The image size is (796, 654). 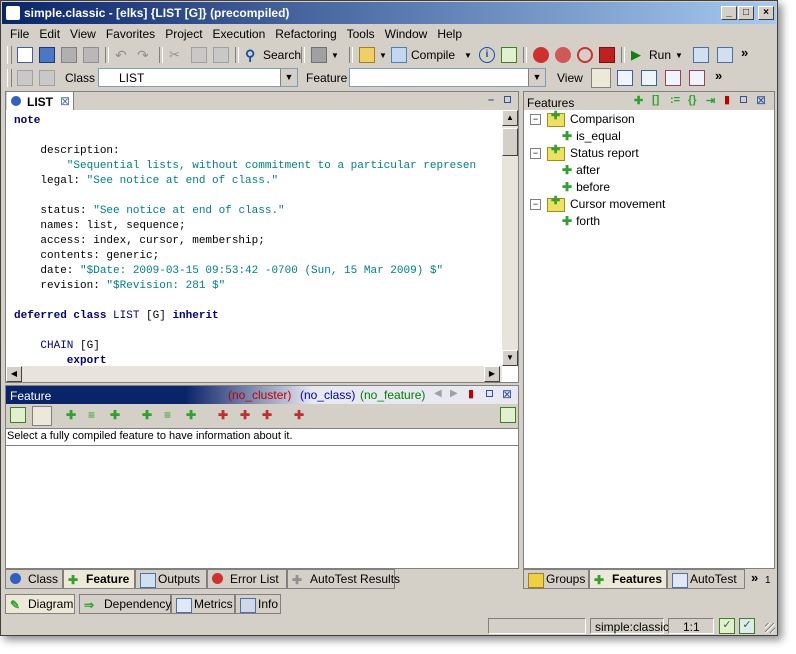 What do you see at coordinates (47, 55) in the screenshot?
I see `open-file-icon` at bounding box center [47, 55].